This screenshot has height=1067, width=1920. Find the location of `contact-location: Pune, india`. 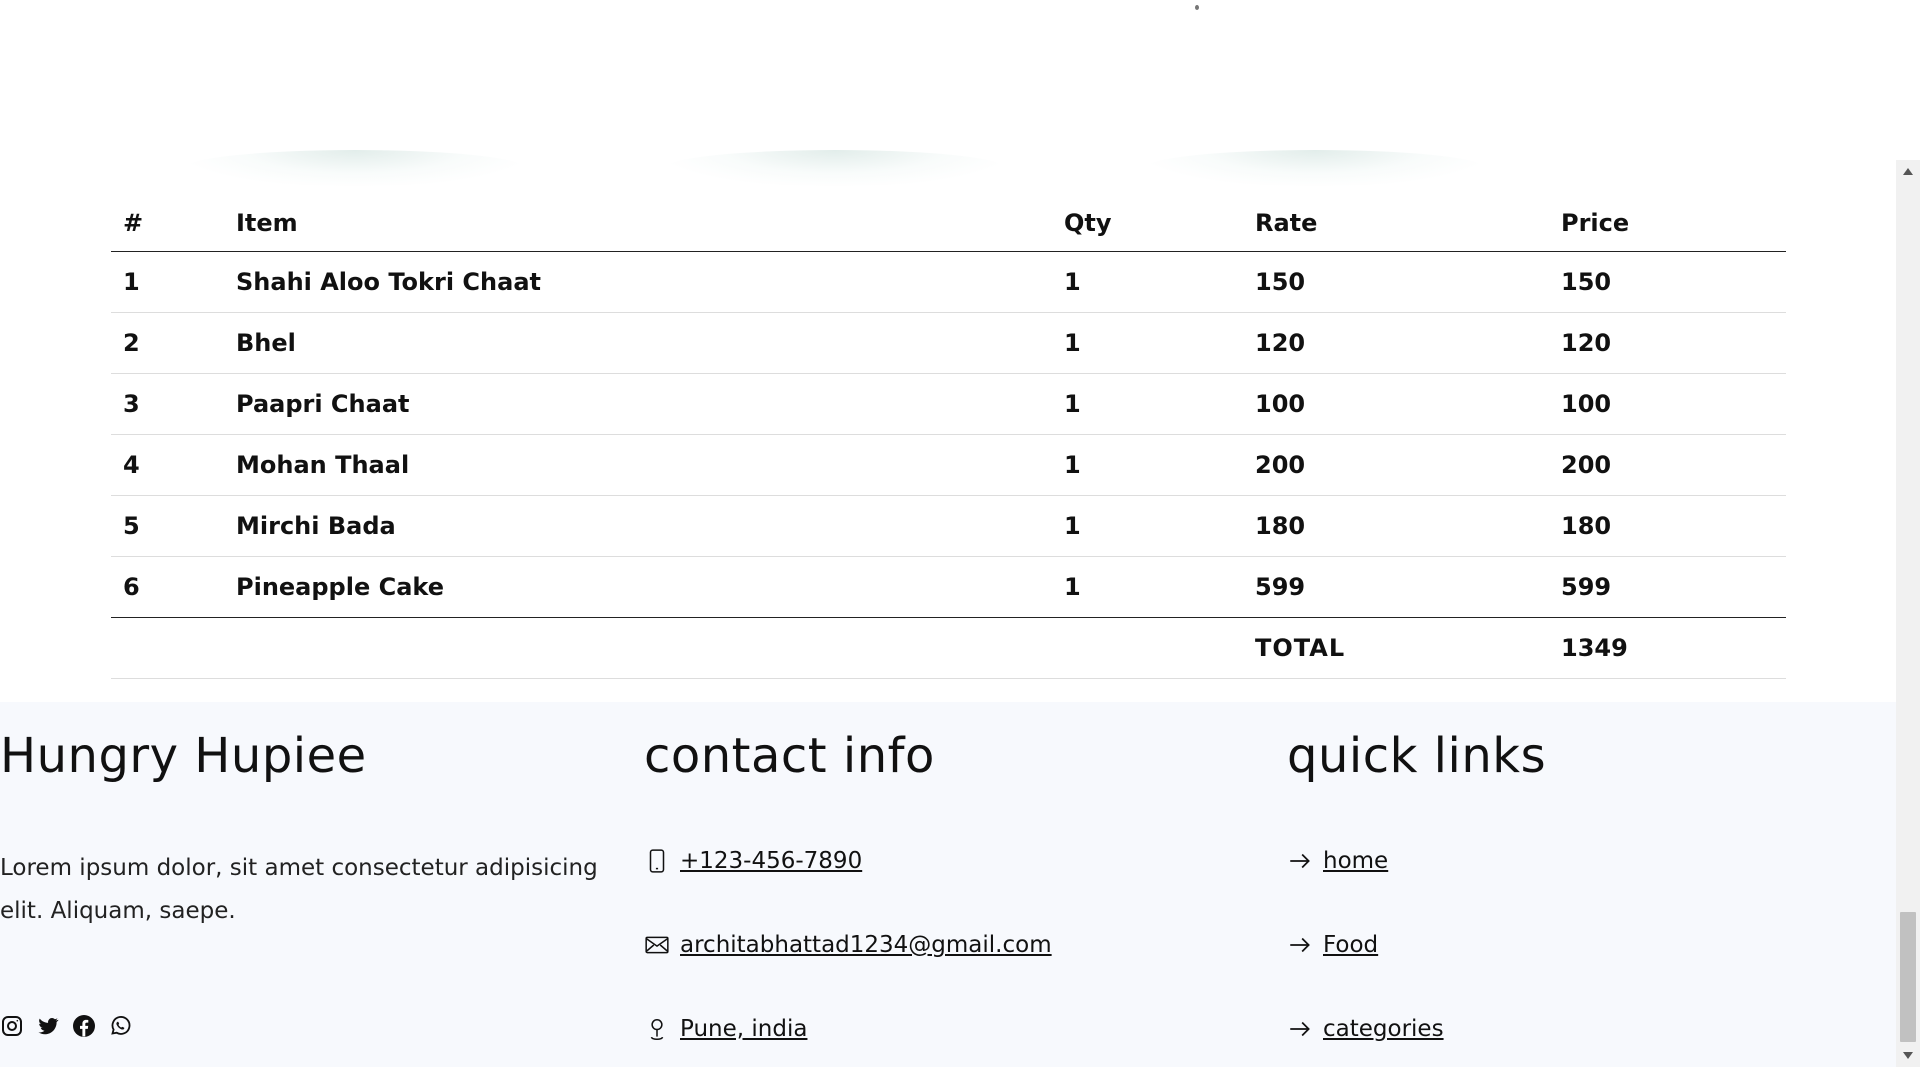

contact-location: Pune, india is located at coordinates (725, 1029).